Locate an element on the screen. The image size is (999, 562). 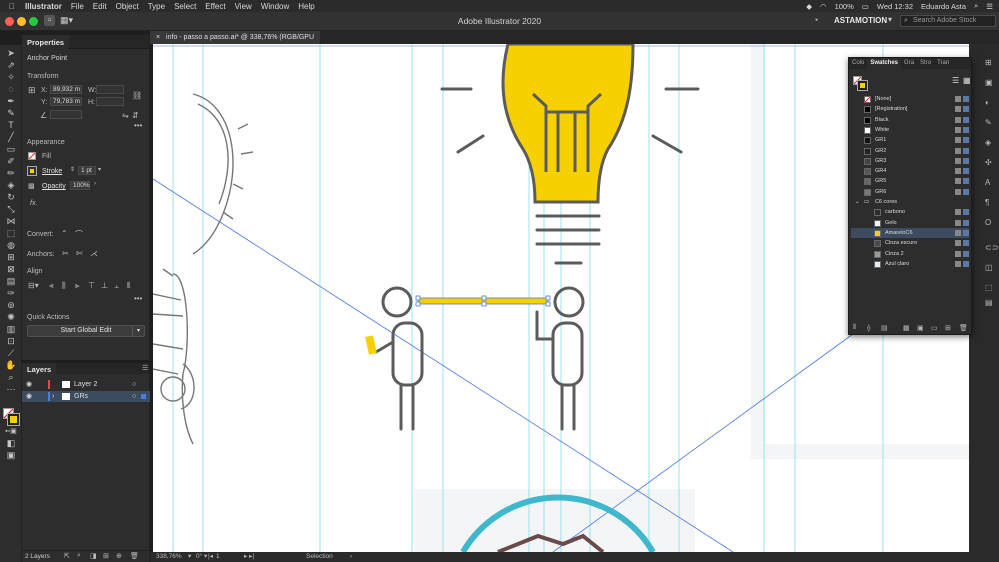
symbols-icon: ✣ is located at coordinates (988, 162).